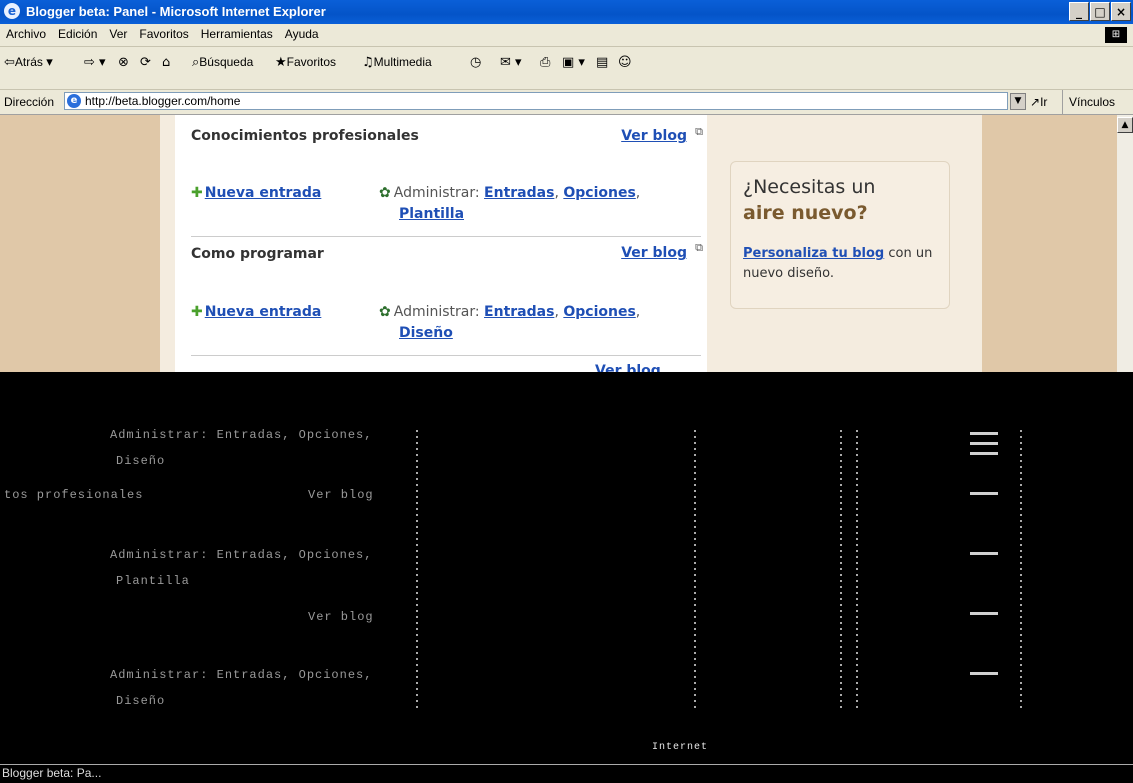 Image resolution: width=1133 pixels, height=783 pixels. Describe the element at coordinates (511, 62) in the screenshot. I see `mail-icon: ✉ ▾` at that location.